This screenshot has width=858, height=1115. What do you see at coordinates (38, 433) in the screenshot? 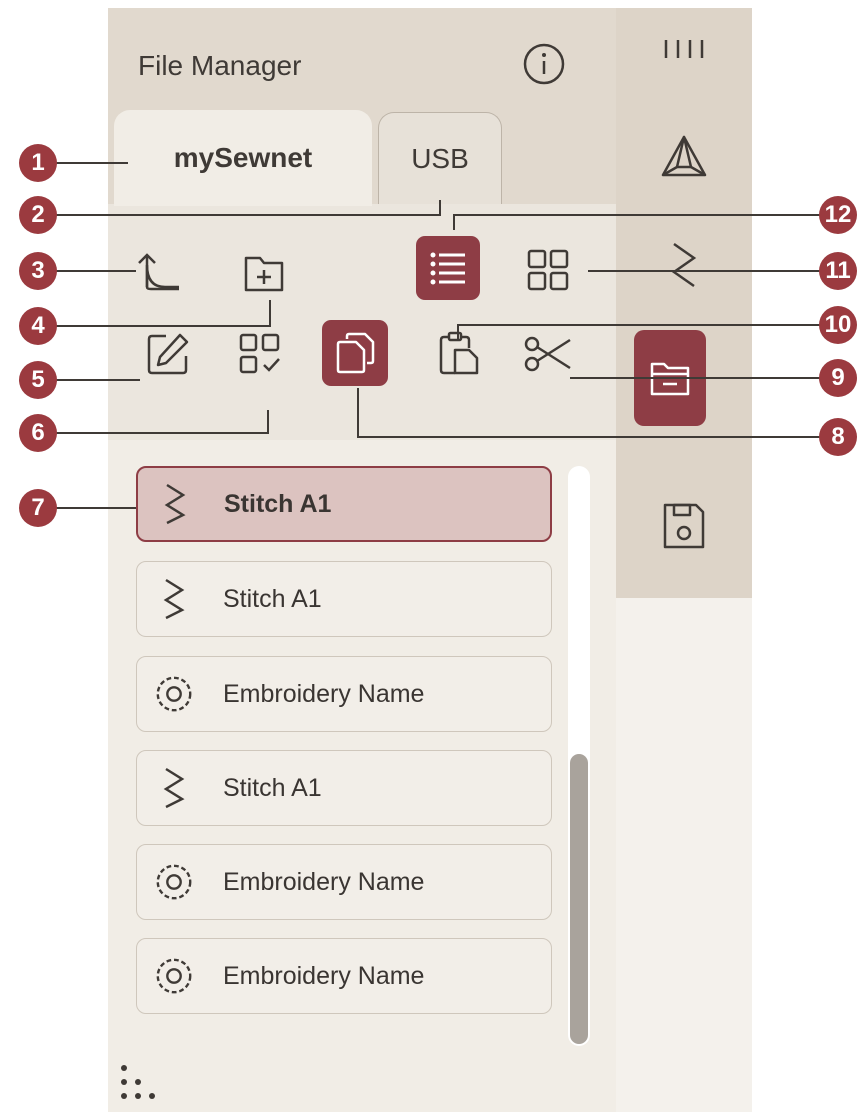
I see `callout-6: 6` at bounding box center [38, 433].